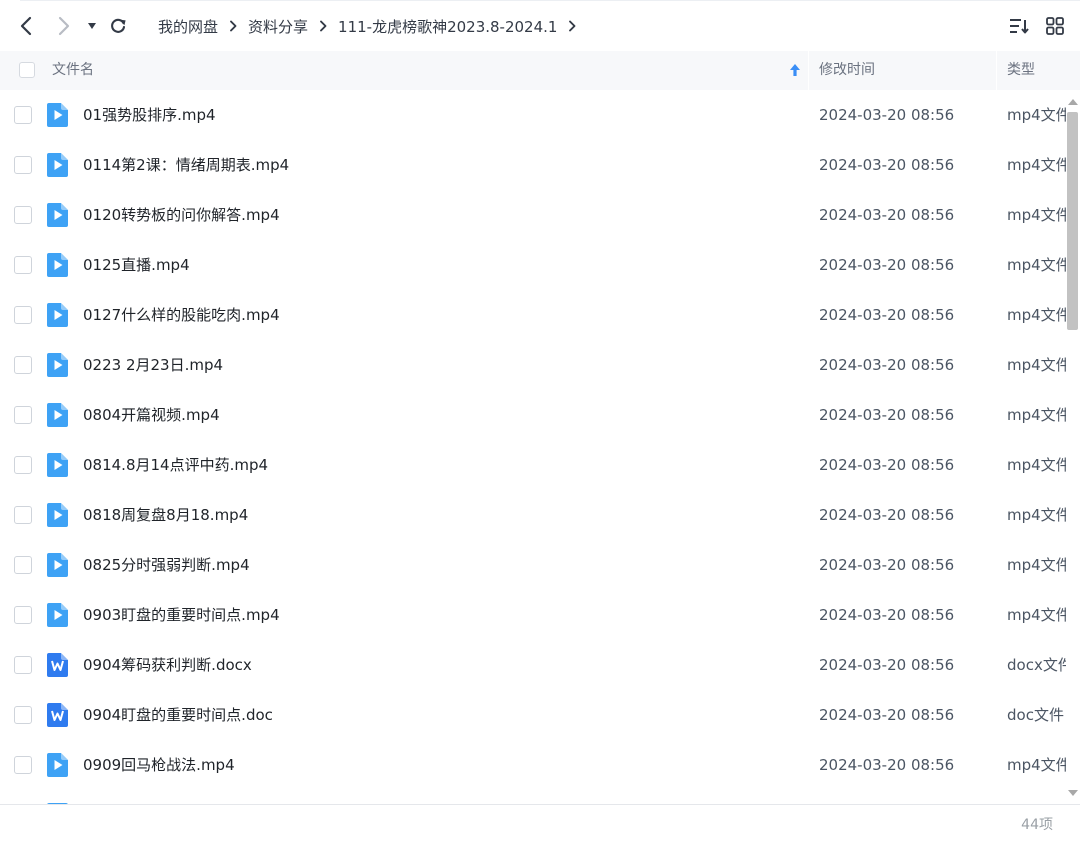 This screenshot has height=841, width=1080. Describe the element at coordinates (1072, 221) in the screenshot. I see `scrollbar-thumb` at that location.